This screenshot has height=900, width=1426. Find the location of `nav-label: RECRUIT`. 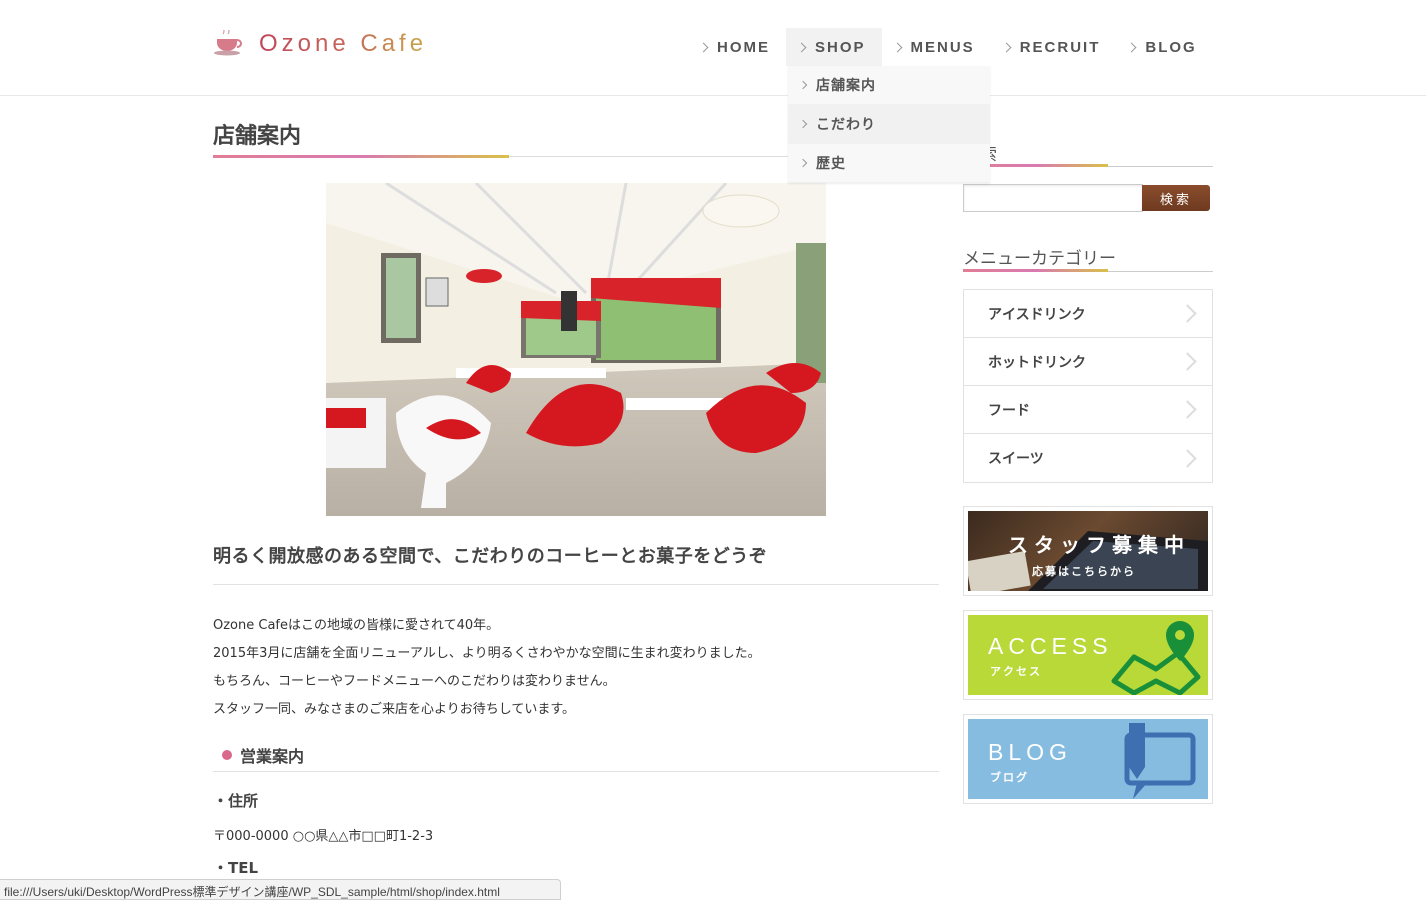

nav-label: RECRUIT is located at coordinates (1060, 47).